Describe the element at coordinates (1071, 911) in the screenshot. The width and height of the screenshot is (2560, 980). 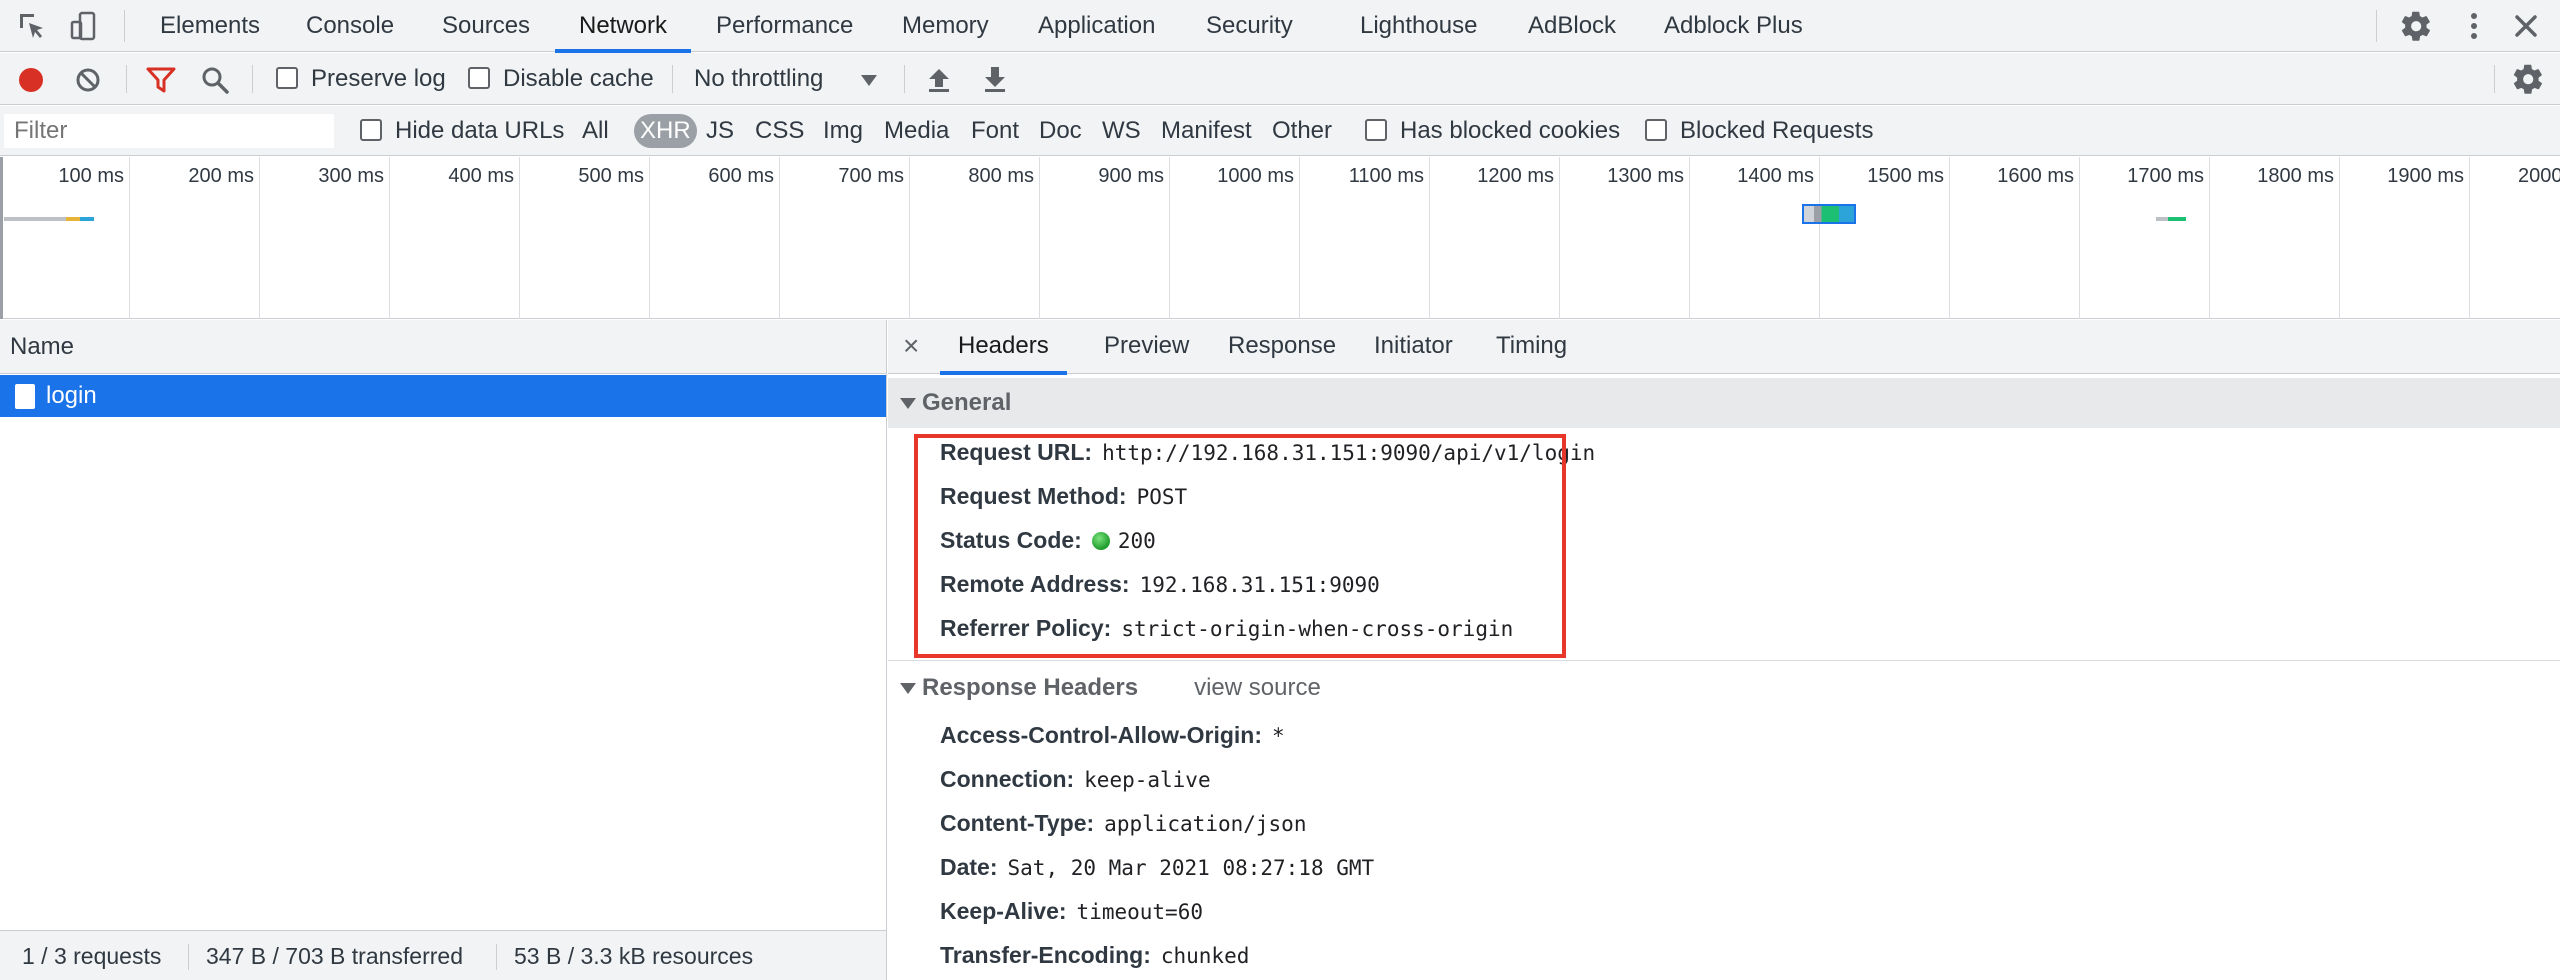
I see `response-header-row: Keep-Alive: timeout=60` at that location.